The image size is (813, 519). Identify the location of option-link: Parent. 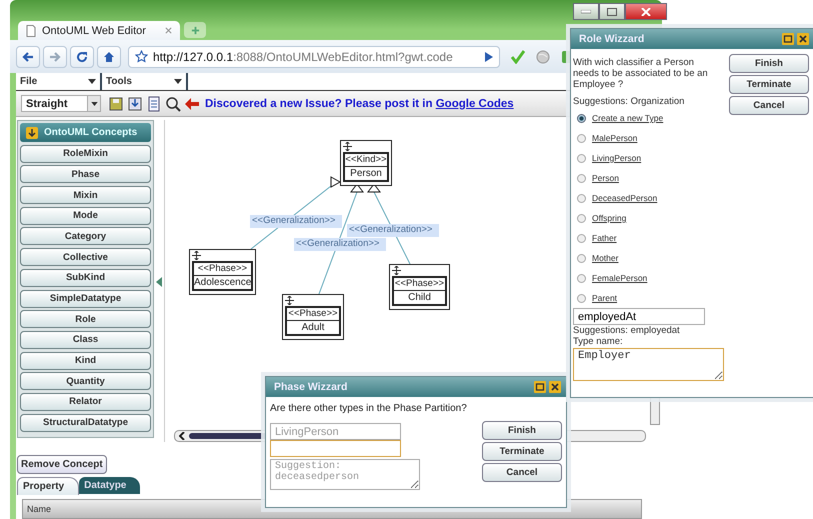
(605, 298).